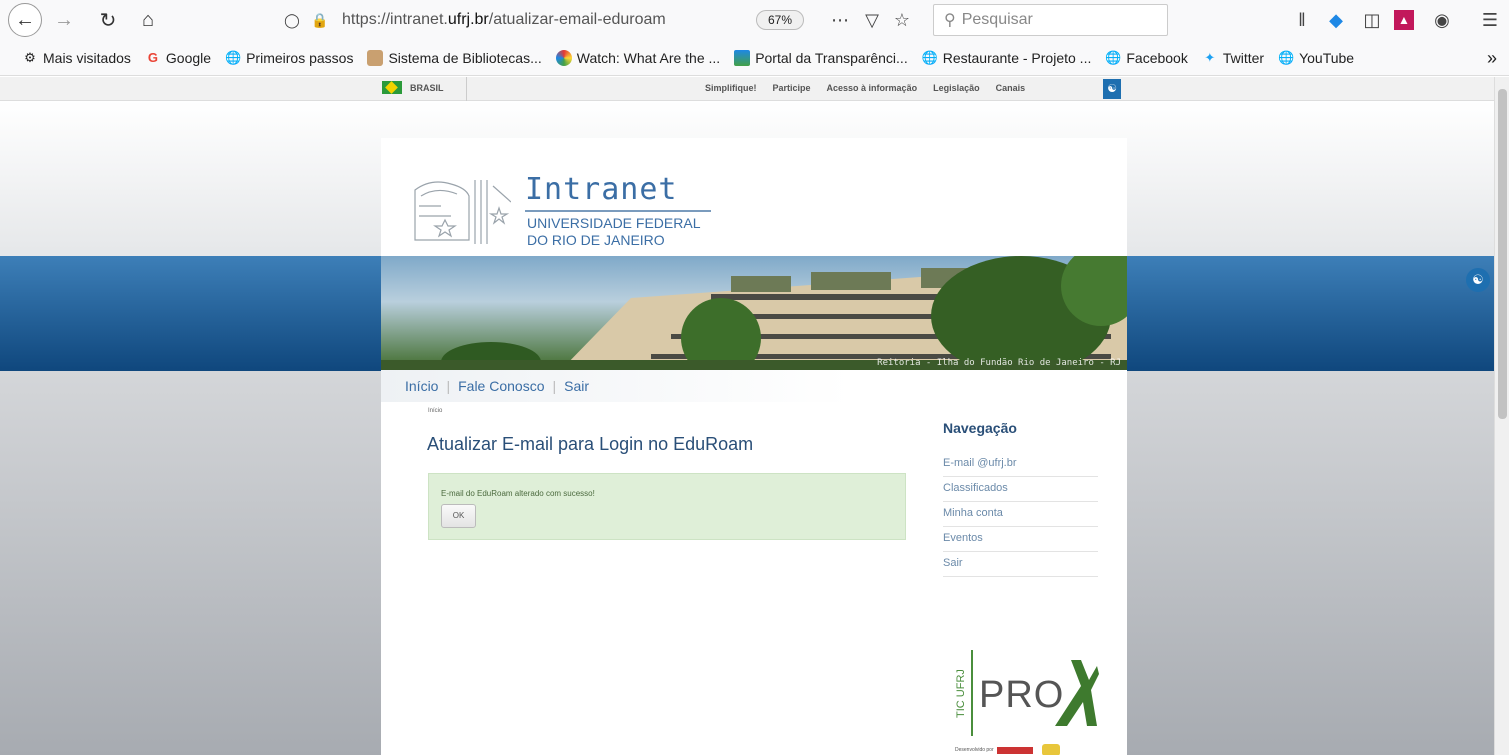 Image resolution: width=1509 pixels, height=755 pixels. What do you see at coordinates (1372, 20) in the screenshot?
I see `sidebar-icon: ◫` at bounding box center [1372, 20].